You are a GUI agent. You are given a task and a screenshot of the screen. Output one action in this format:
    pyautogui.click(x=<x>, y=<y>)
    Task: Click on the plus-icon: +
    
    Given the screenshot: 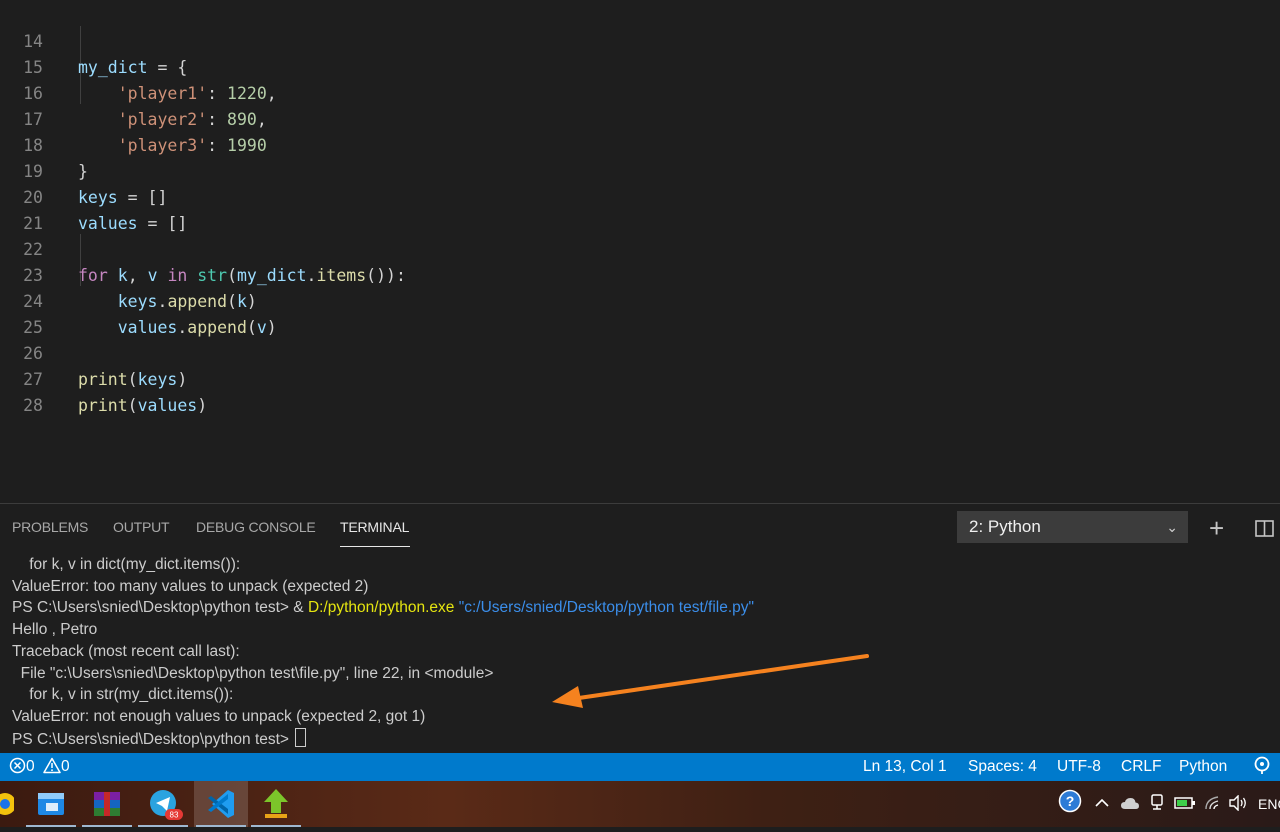 What is the action you would take?
    pyautogui.click(x=1216, y=528)
    